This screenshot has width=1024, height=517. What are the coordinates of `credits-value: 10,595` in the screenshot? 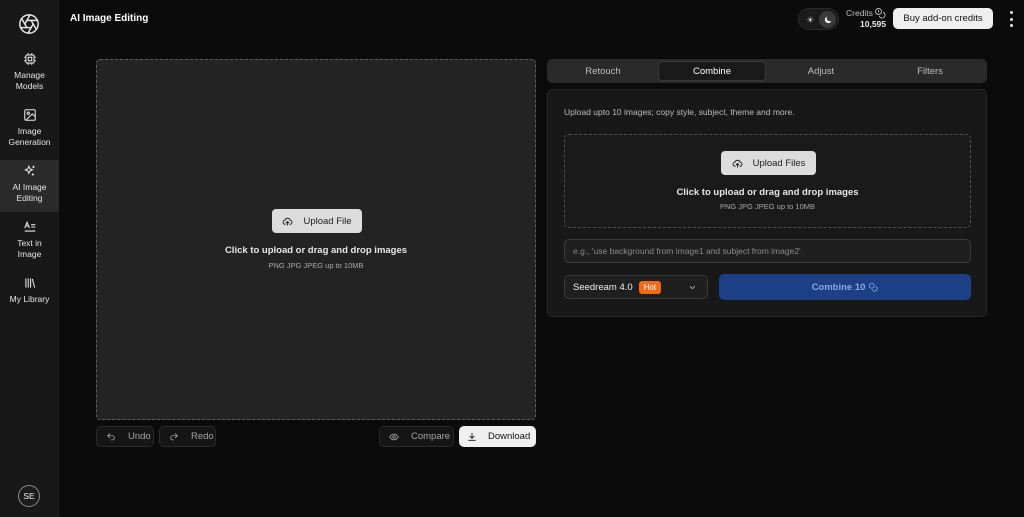 It's located at (873, 24).